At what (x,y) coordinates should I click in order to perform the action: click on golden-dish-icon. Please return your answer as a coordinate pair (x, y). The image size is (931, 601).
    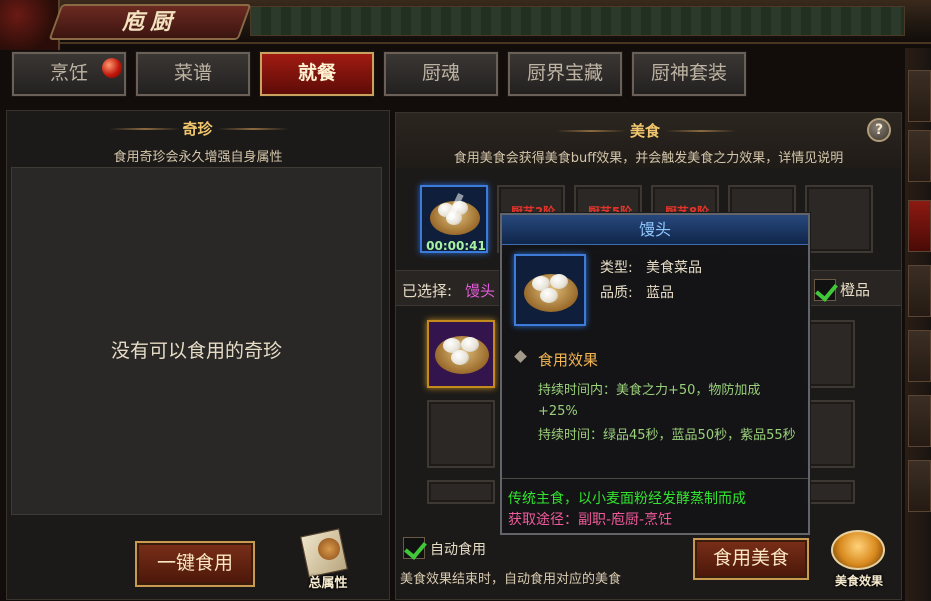
    Looking at the image, I should click on (858, 550).